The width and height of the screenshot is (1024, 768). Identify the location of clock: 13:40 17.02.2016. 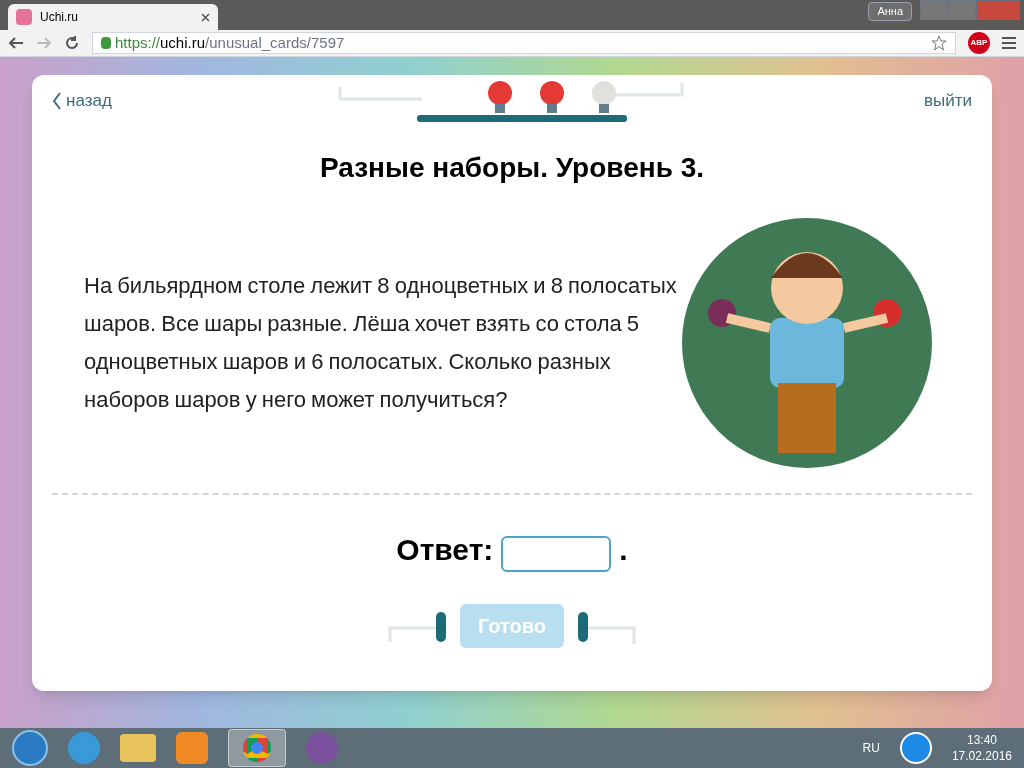
(981, 748).